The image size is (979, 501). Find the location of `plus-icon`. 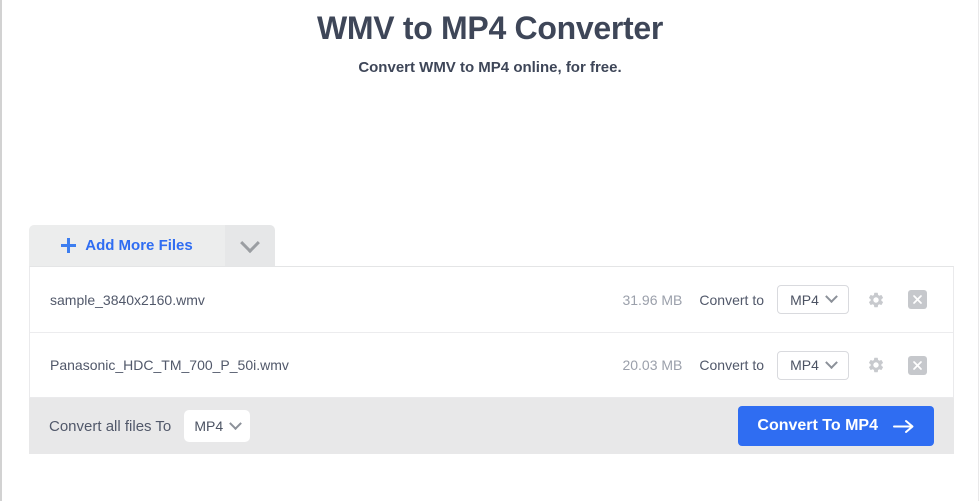

plus-icon is located at coordinates (69, 245).